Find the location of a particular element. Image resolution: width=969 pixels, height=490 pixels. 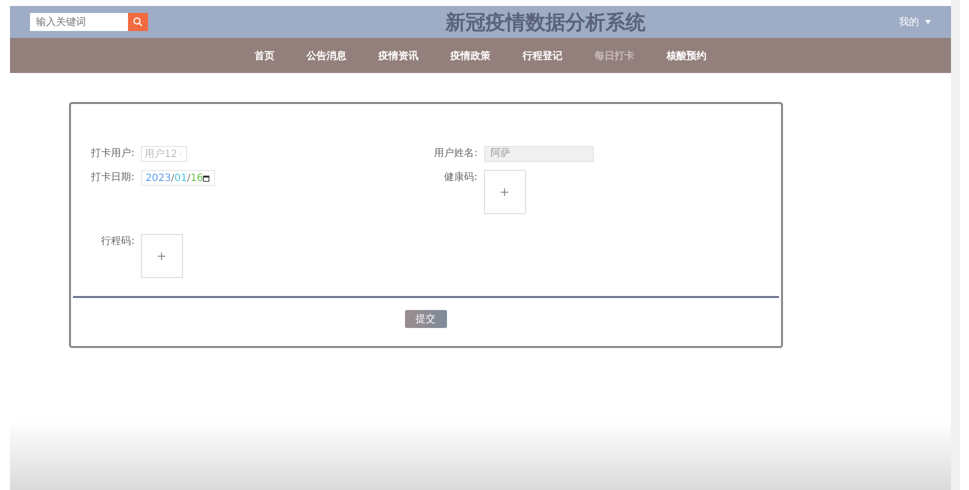

nav-item: 核酸预约 is located at coordinates (686, 55).